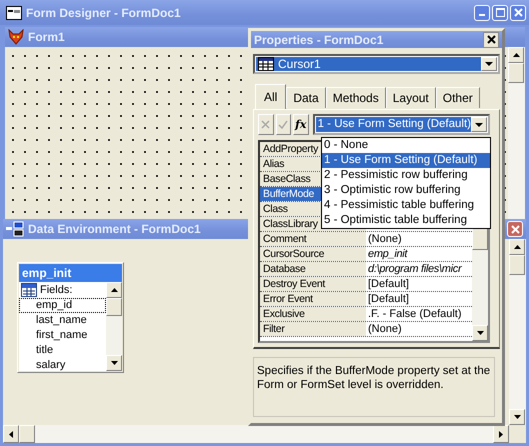 The image size is (529, 446). I want to click on table-name: emp_init, so click(70, 273).